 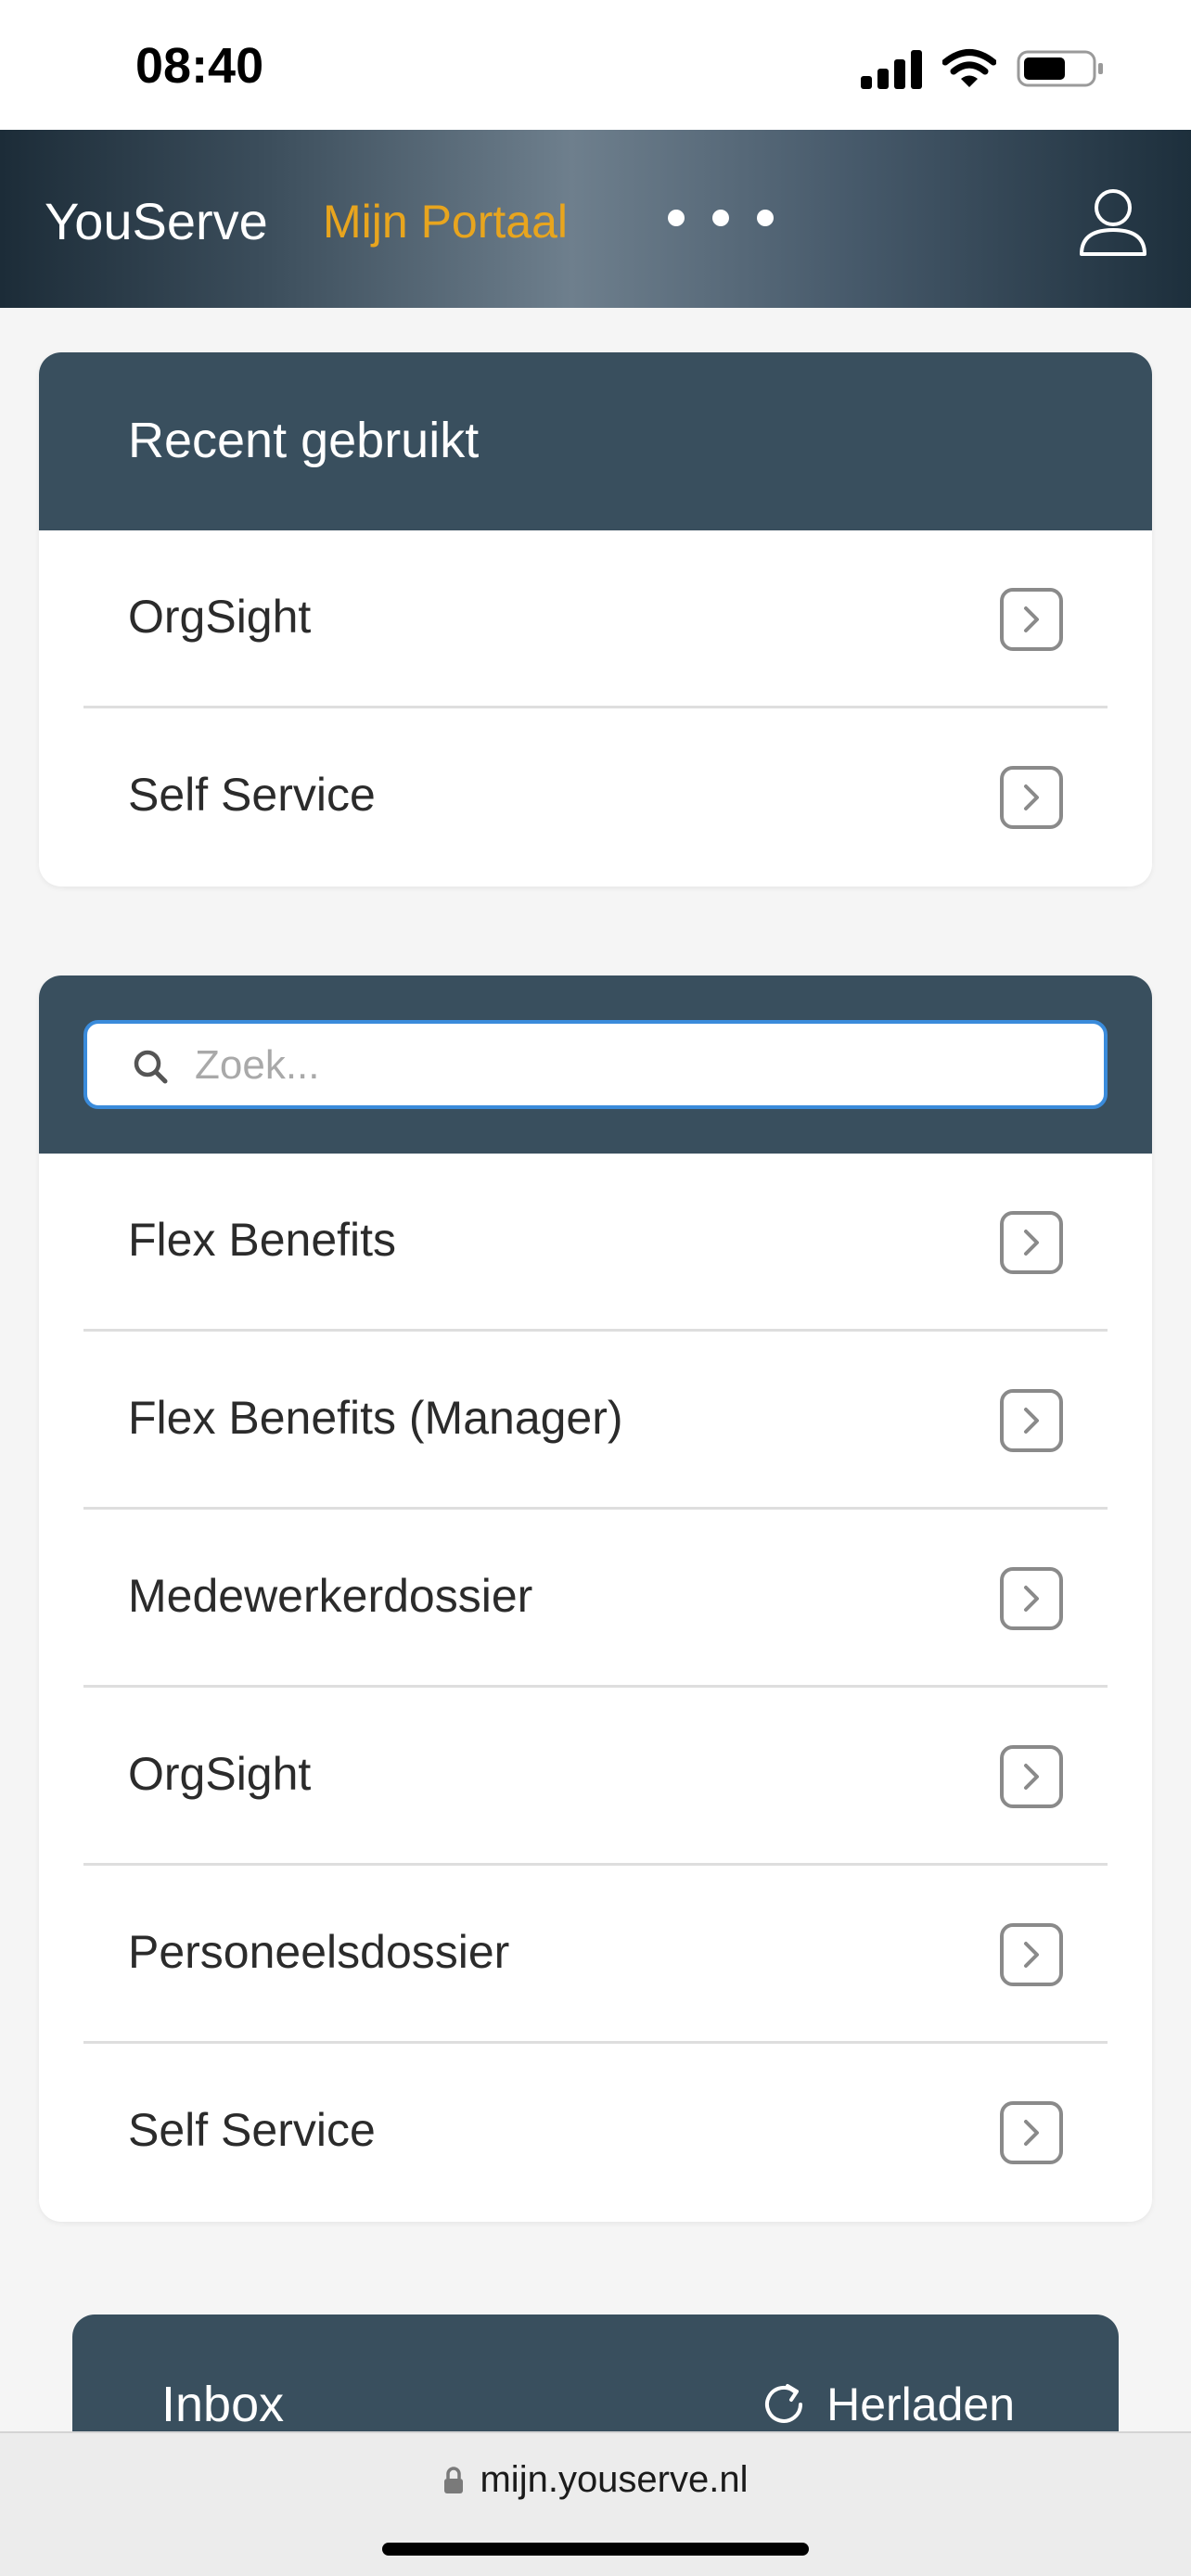 What do you see at coordinates (454, 2479) in the screenshot?
I see `lock-icon` at bounding box center [454, 2479].